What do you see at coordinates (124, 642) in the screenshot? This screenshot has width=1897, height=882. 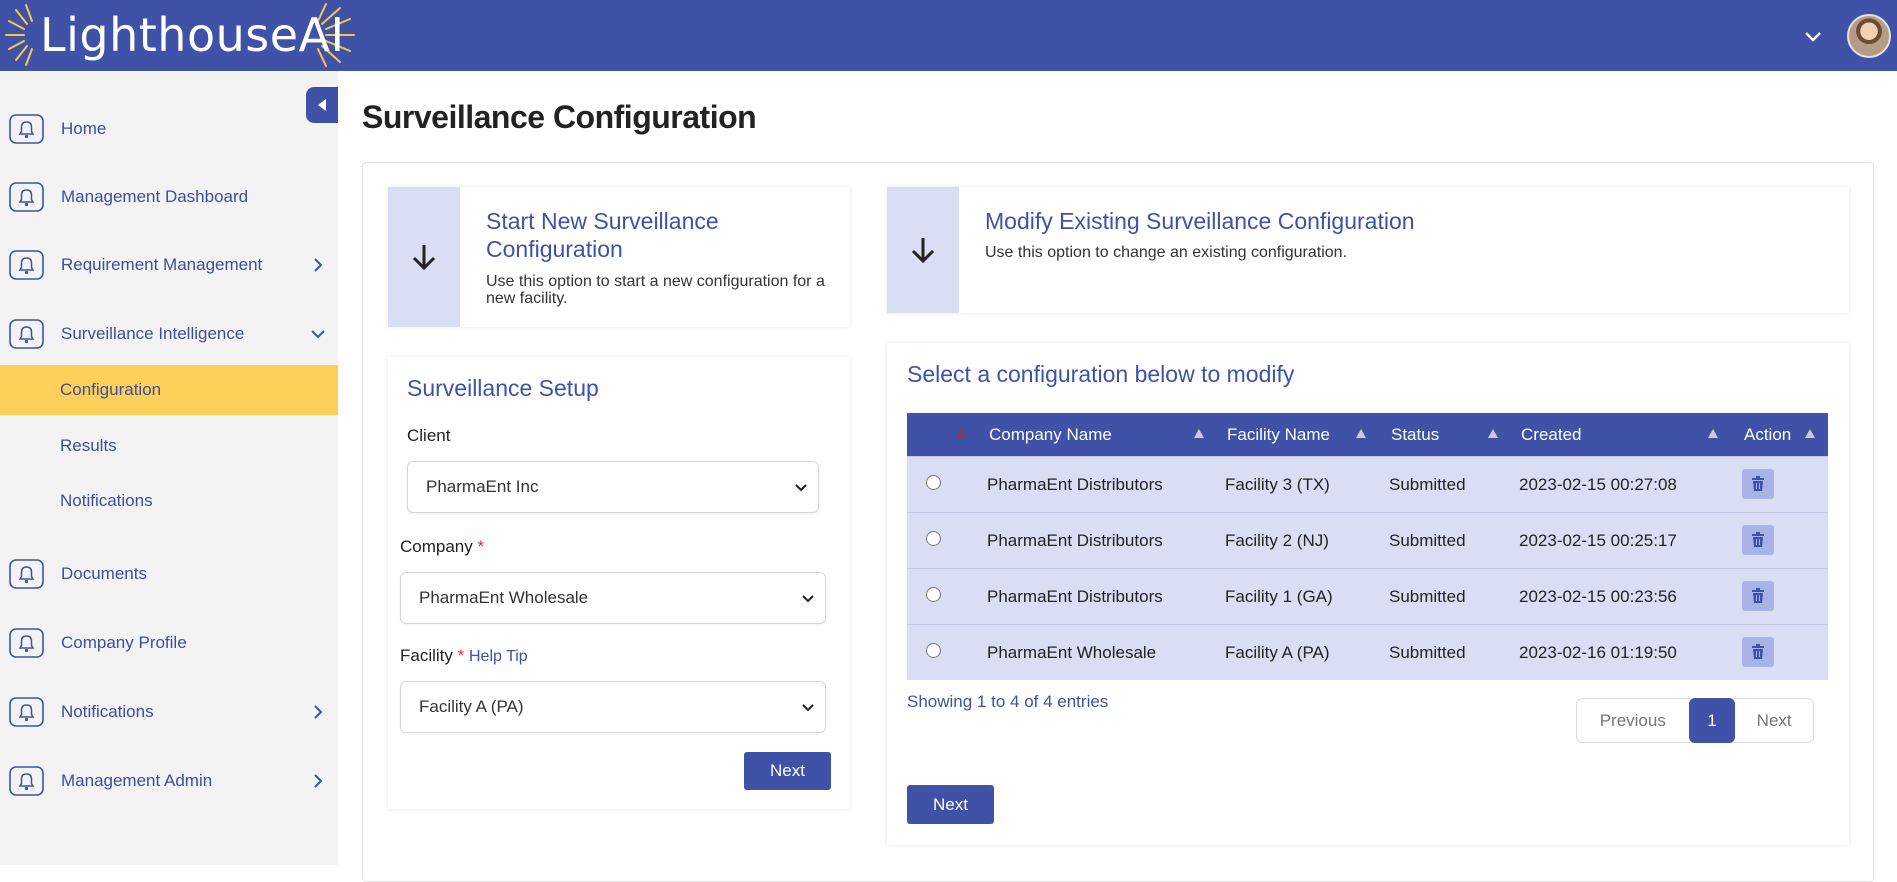 I see `sidebar-item-label: Company Profile` at bounding box center [124, 642].